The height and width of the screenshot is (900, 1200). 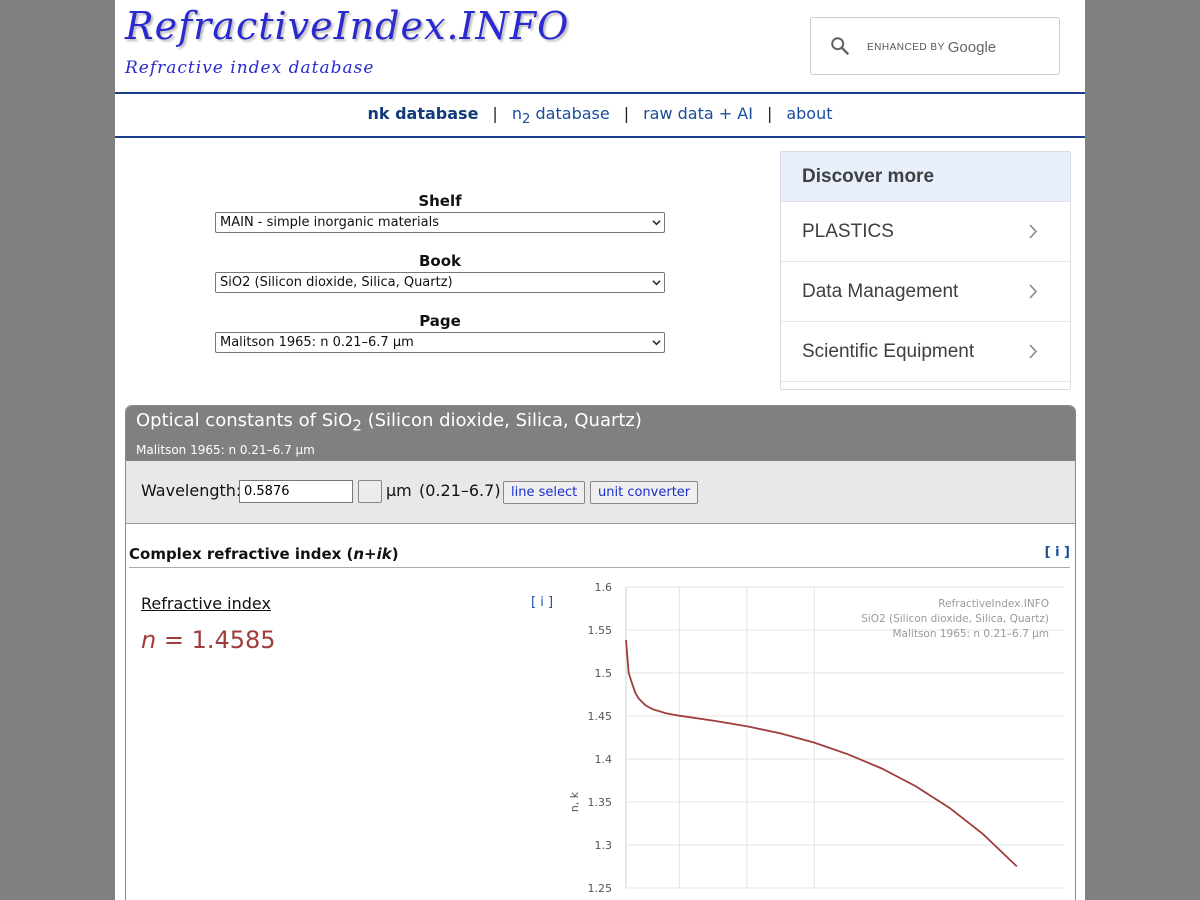 What do you see at coordinates (809, 113) in the screenshot?
I see `nav-about: about` at bounding box center [809, 113].